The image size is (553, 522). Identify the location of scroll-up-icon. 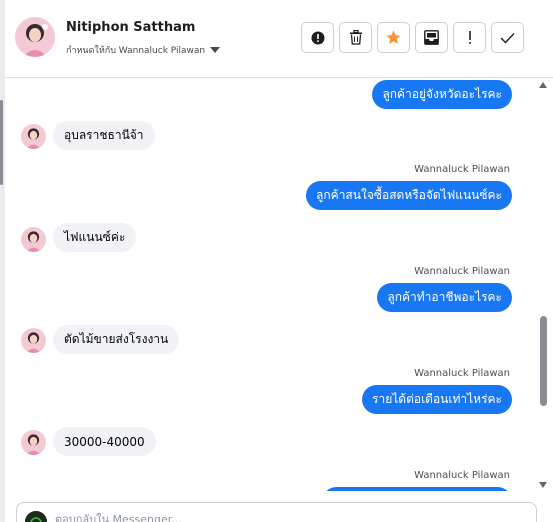
(543, 85).